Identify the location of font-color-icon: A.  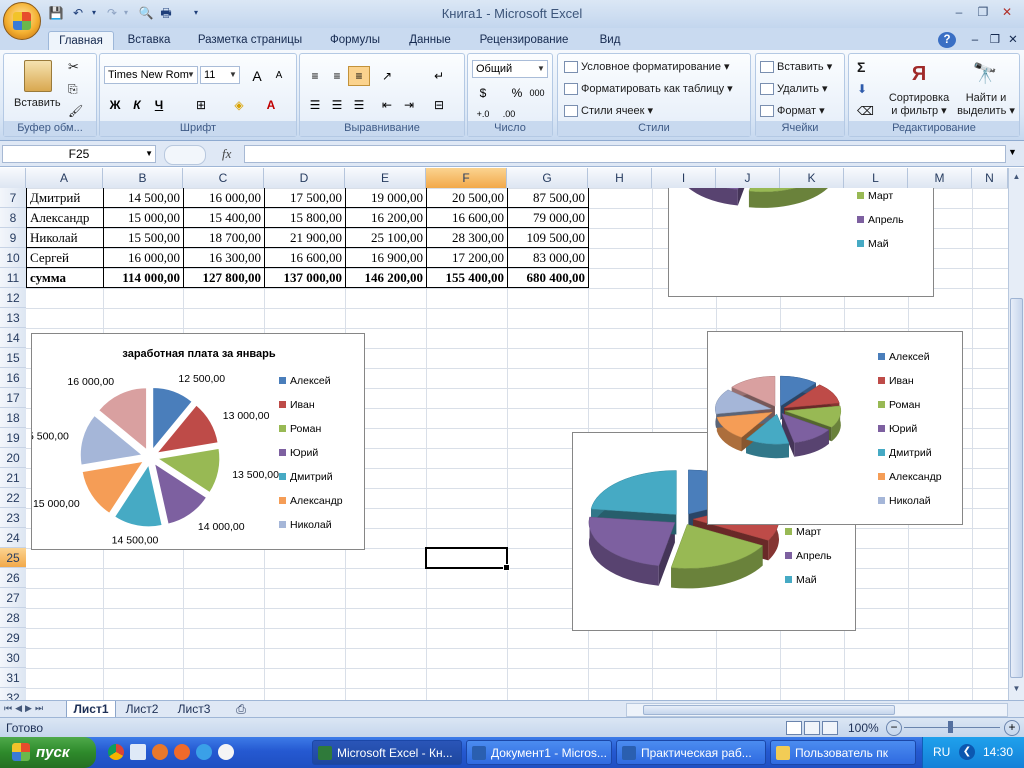
(271, 105).